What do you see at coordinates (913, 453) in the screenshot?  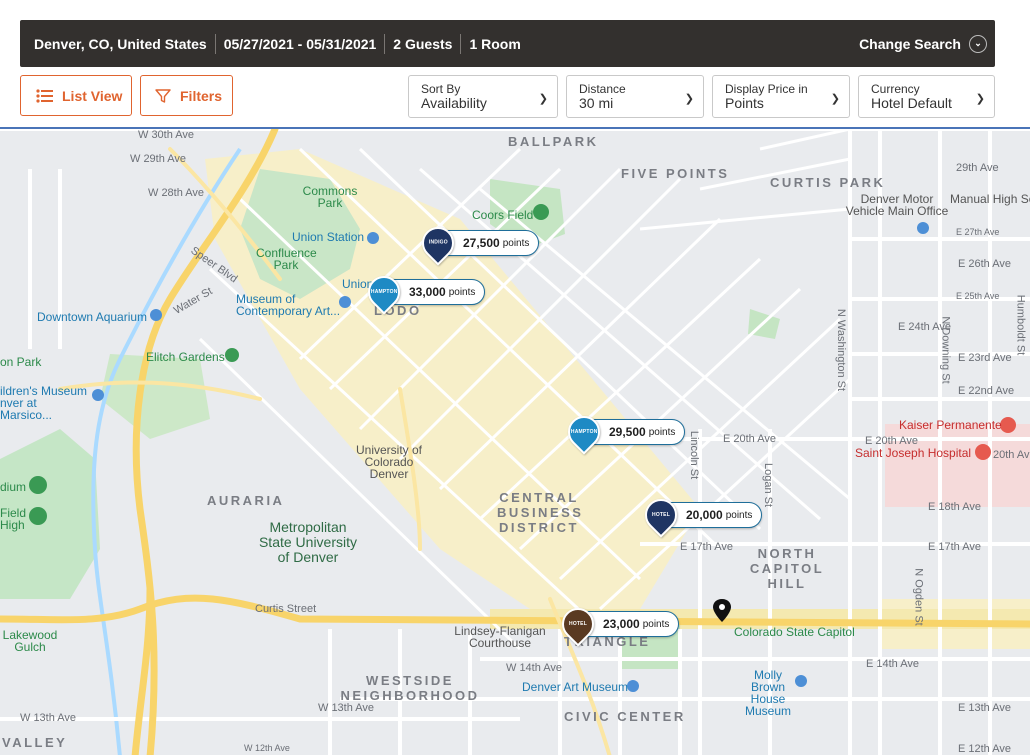 I see `saint-joseph-hospital-label: Saint Joseph Hospital` at bounding box center [913, 453].